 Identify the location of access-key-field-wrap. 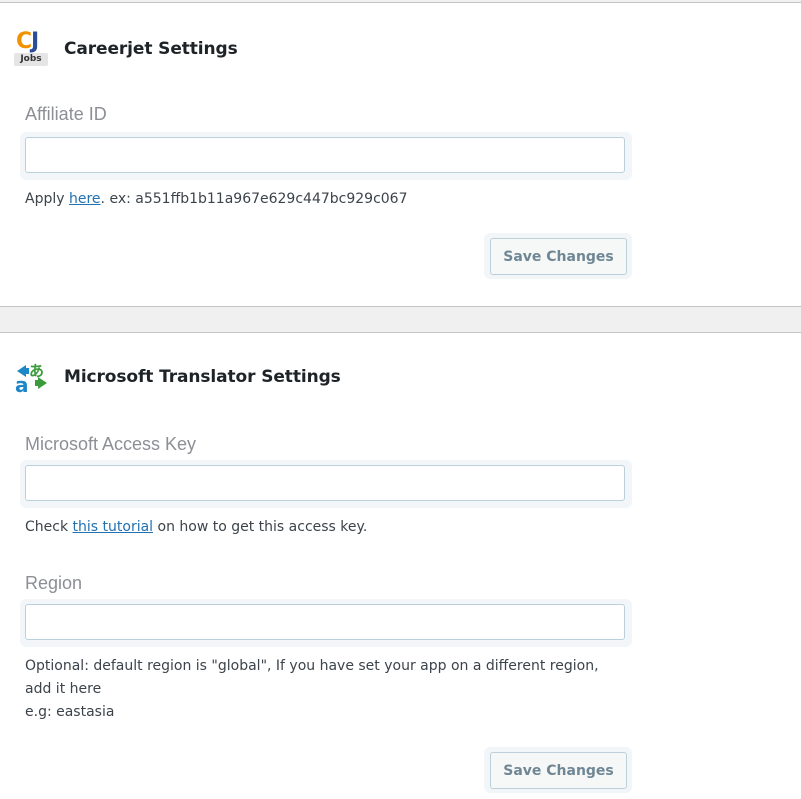
(326, 484).